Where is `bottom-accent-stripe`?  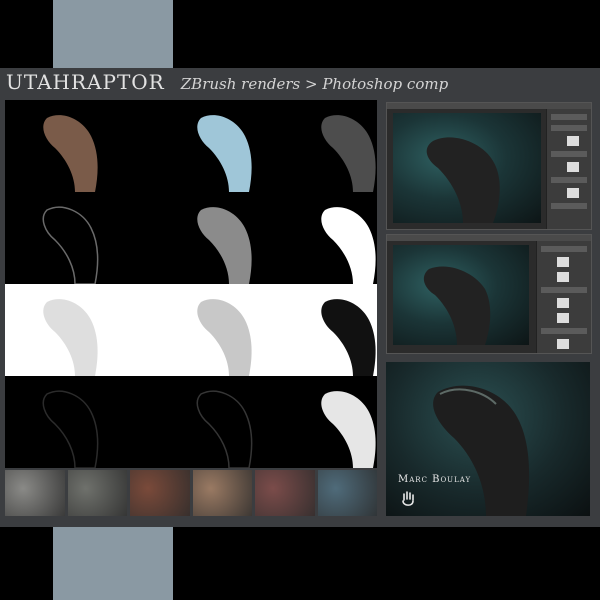 bottom-accent-stripe is located at coordinates (113, 563).